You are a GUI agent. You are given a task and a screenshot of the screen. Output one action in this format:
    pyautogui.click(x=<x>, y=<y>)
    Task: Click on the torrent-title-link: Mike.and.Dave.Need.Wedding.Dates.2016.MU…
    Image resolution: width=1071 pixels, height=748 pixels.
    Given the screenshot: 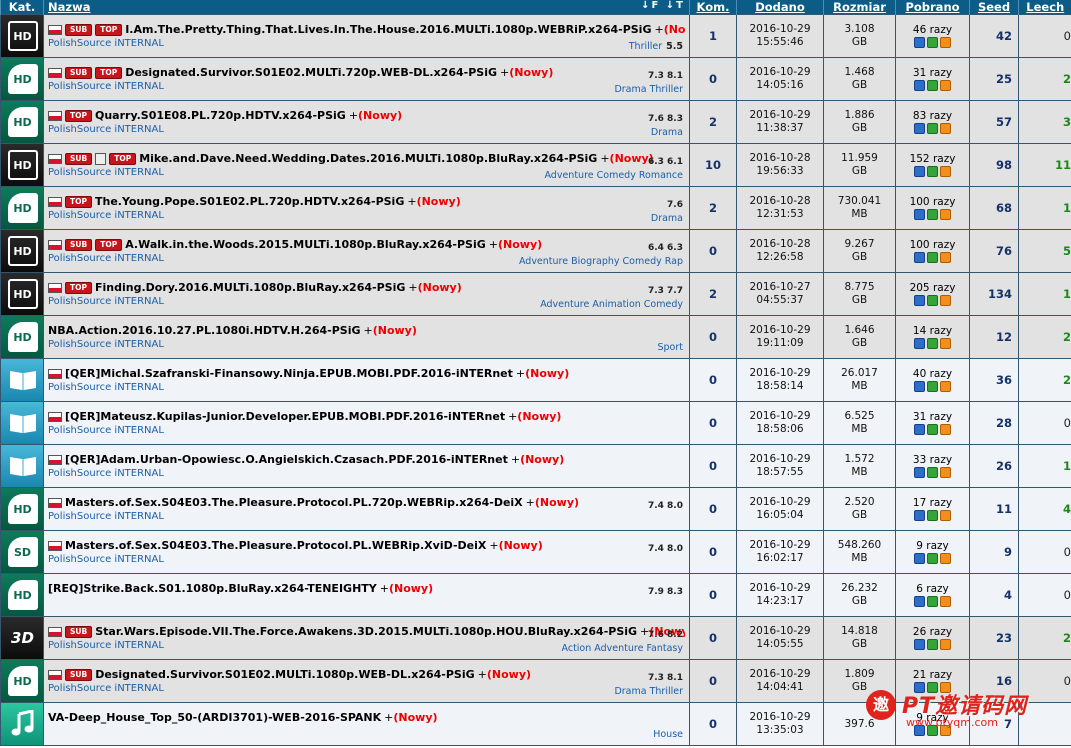 What is the action you would take?
    pyautogui.click(x=368, y=158)
    